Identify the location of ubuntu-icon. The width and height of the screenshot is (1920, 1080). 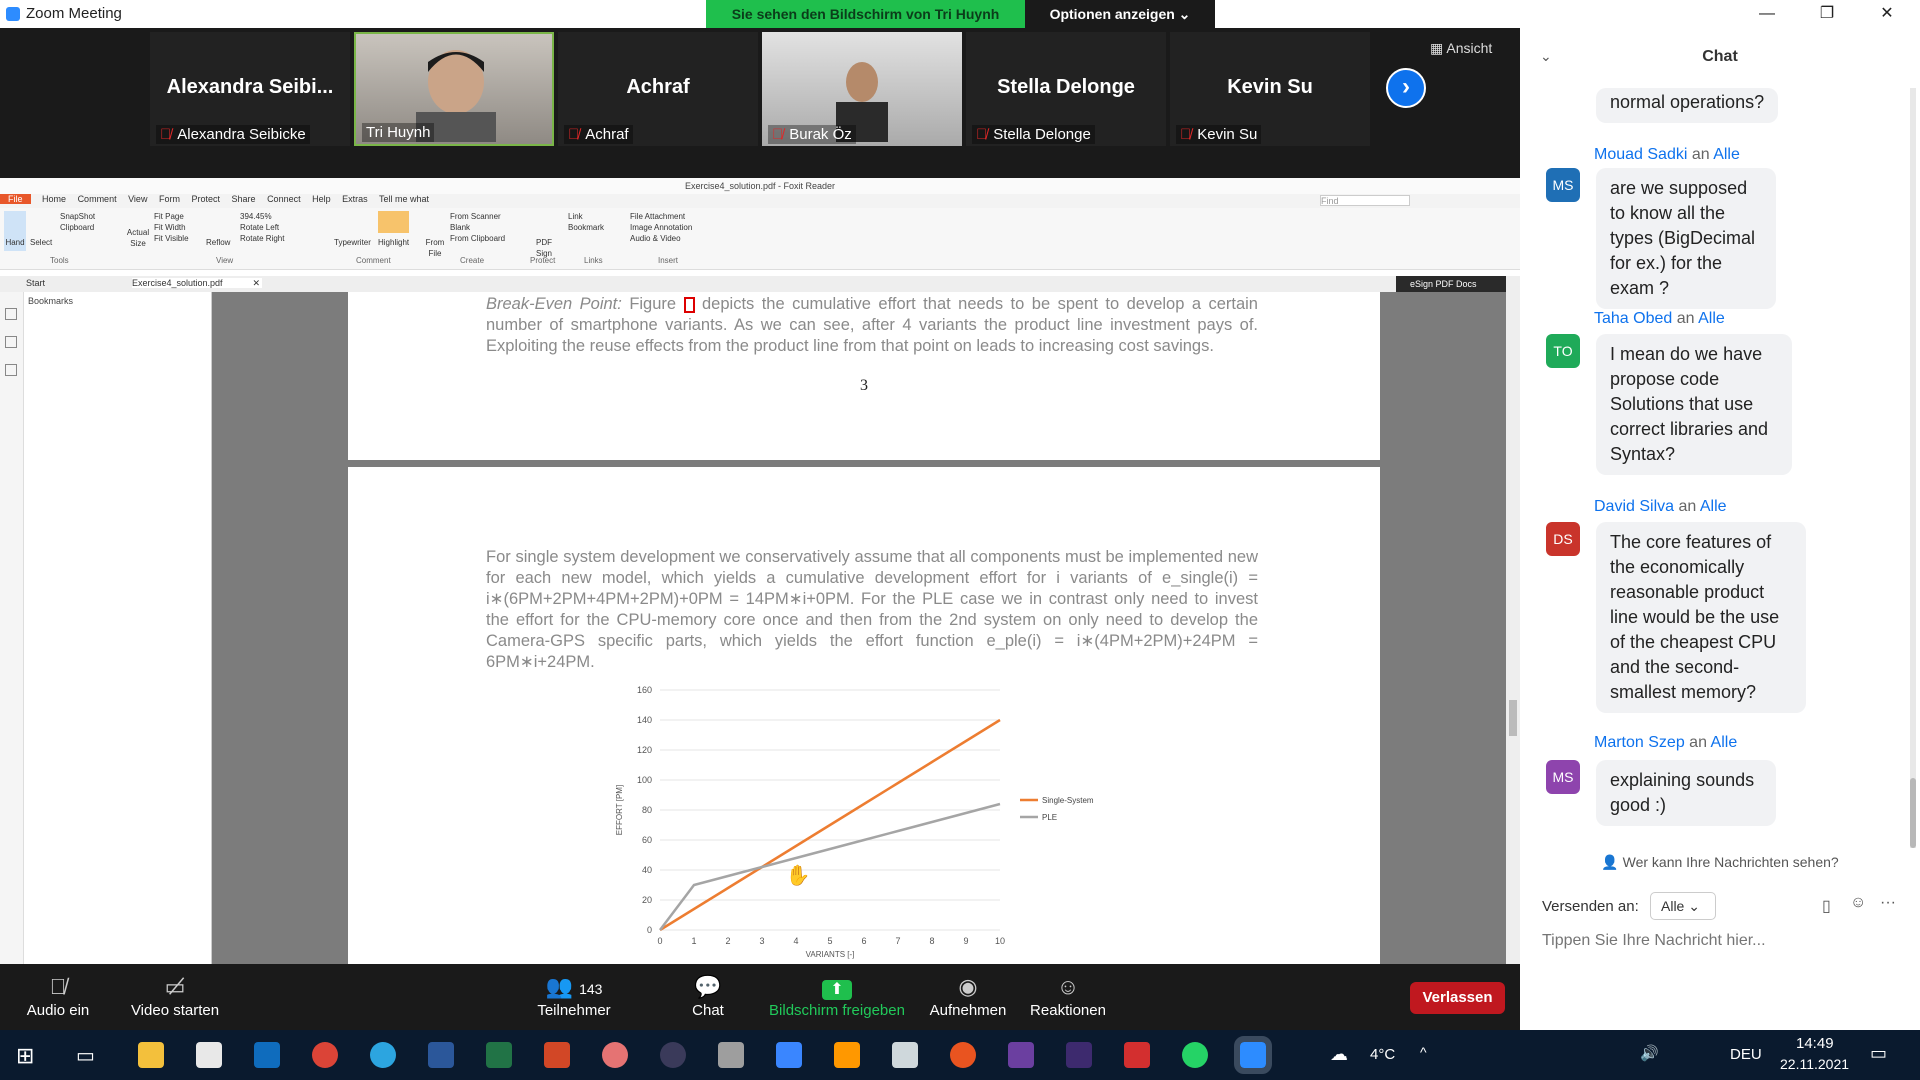
(963, 1055).